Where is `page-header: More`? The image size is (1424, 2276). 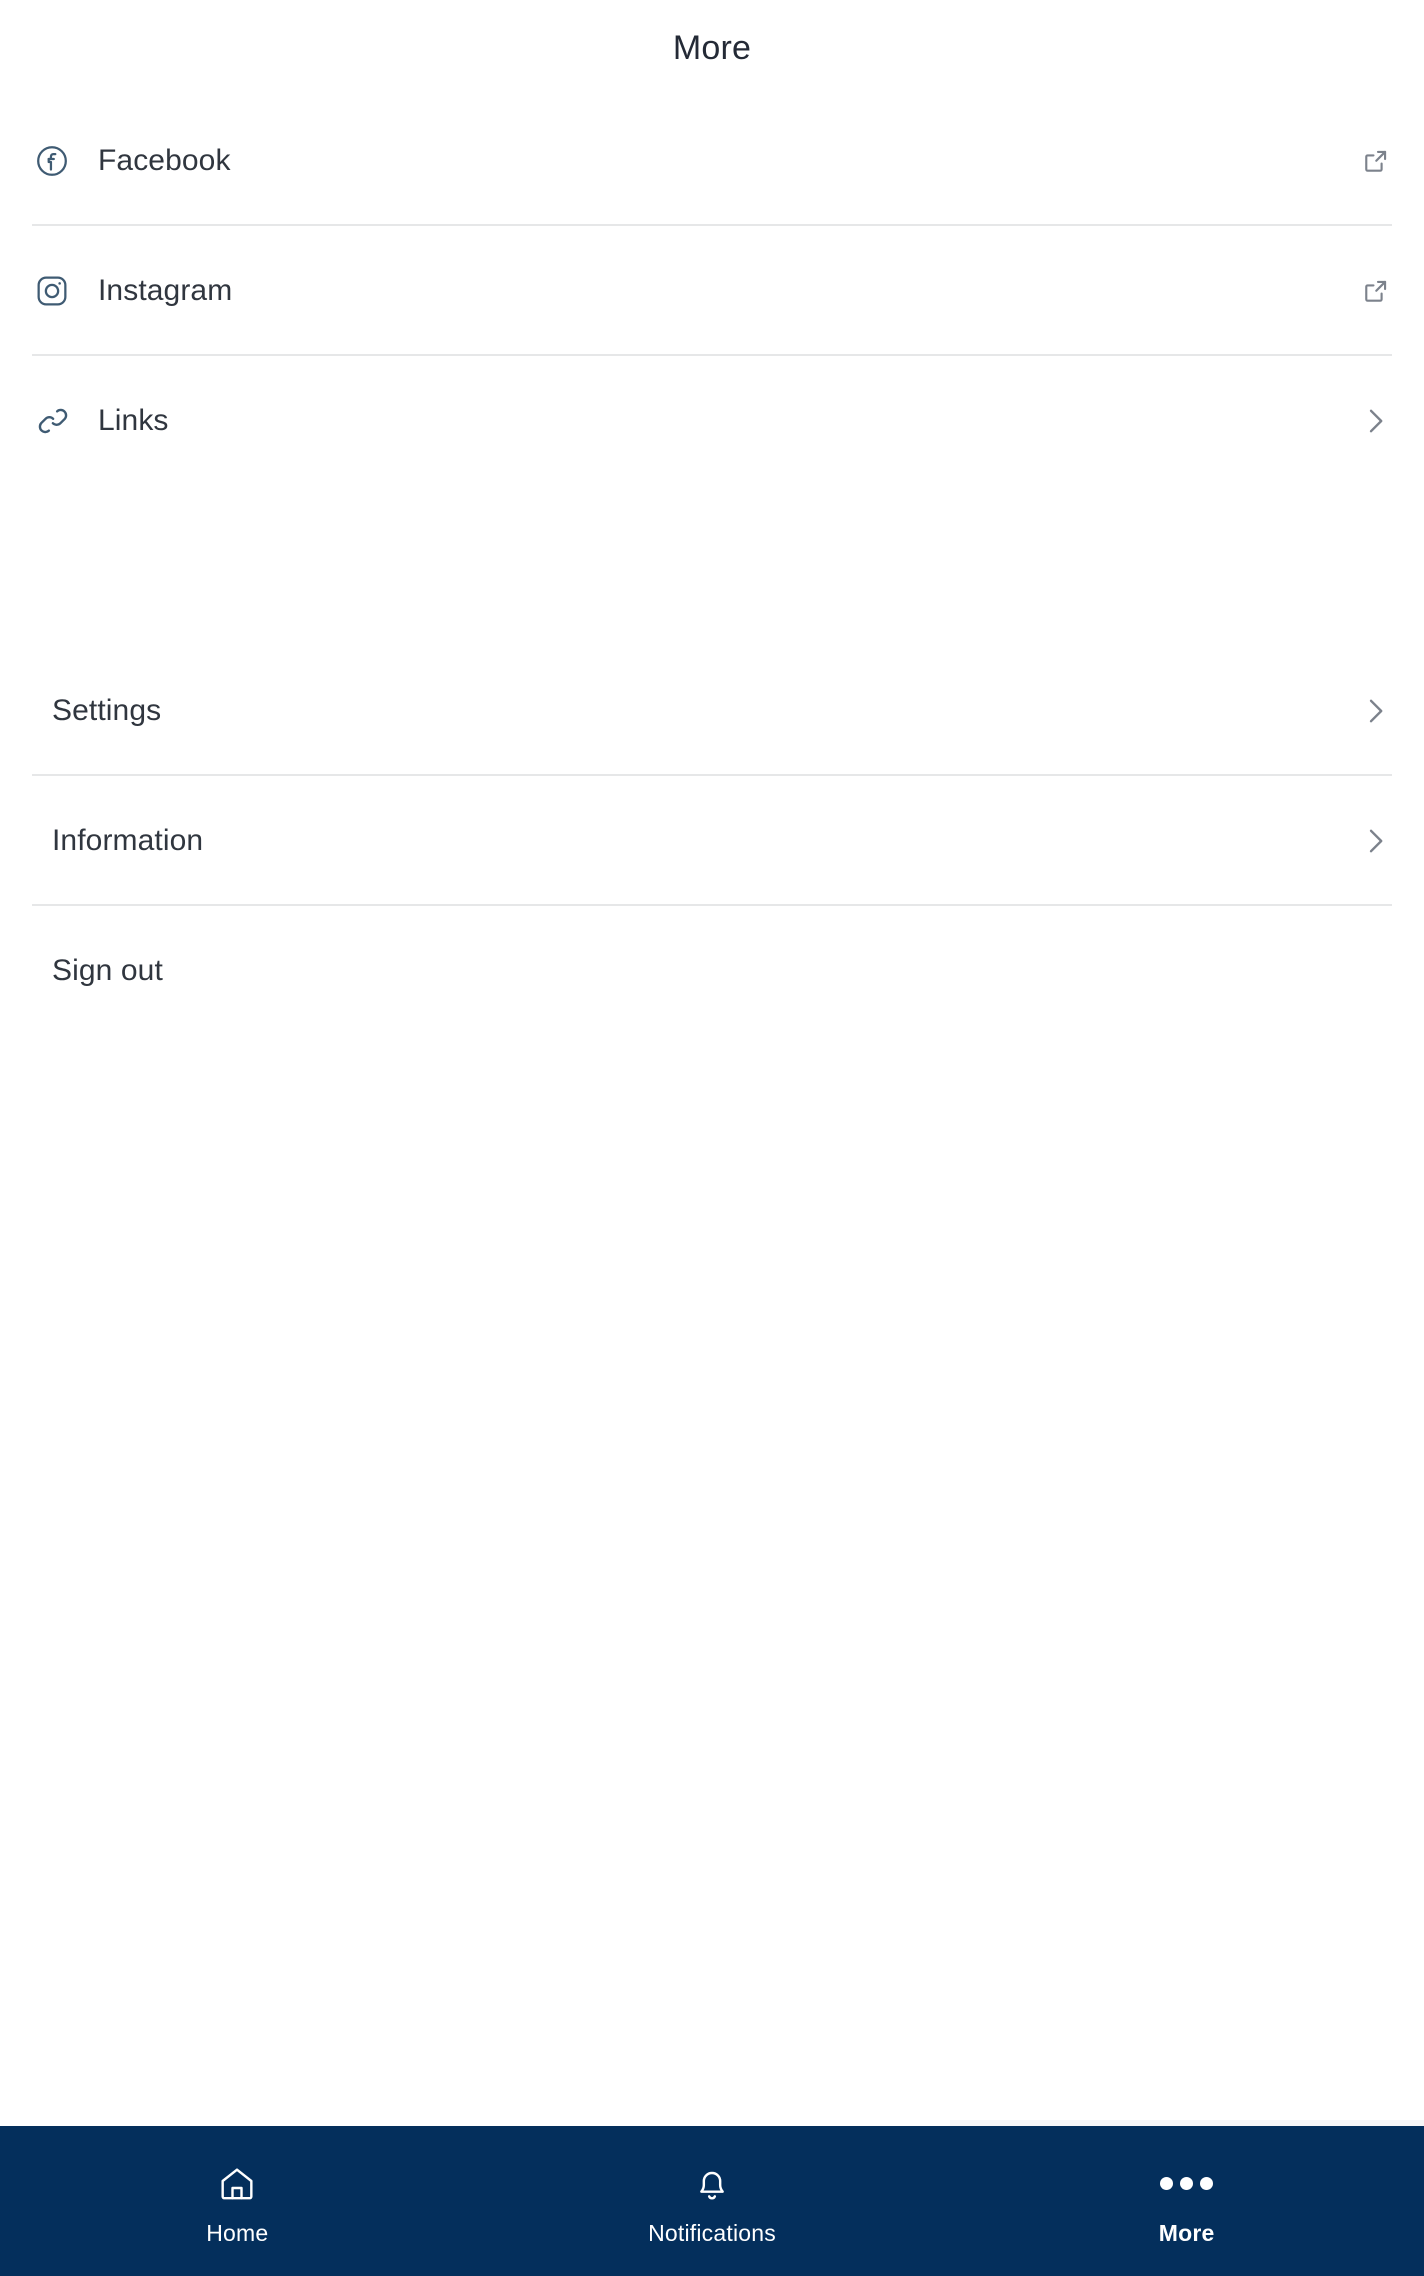
page-header: More is located at coordinates (712, 48).